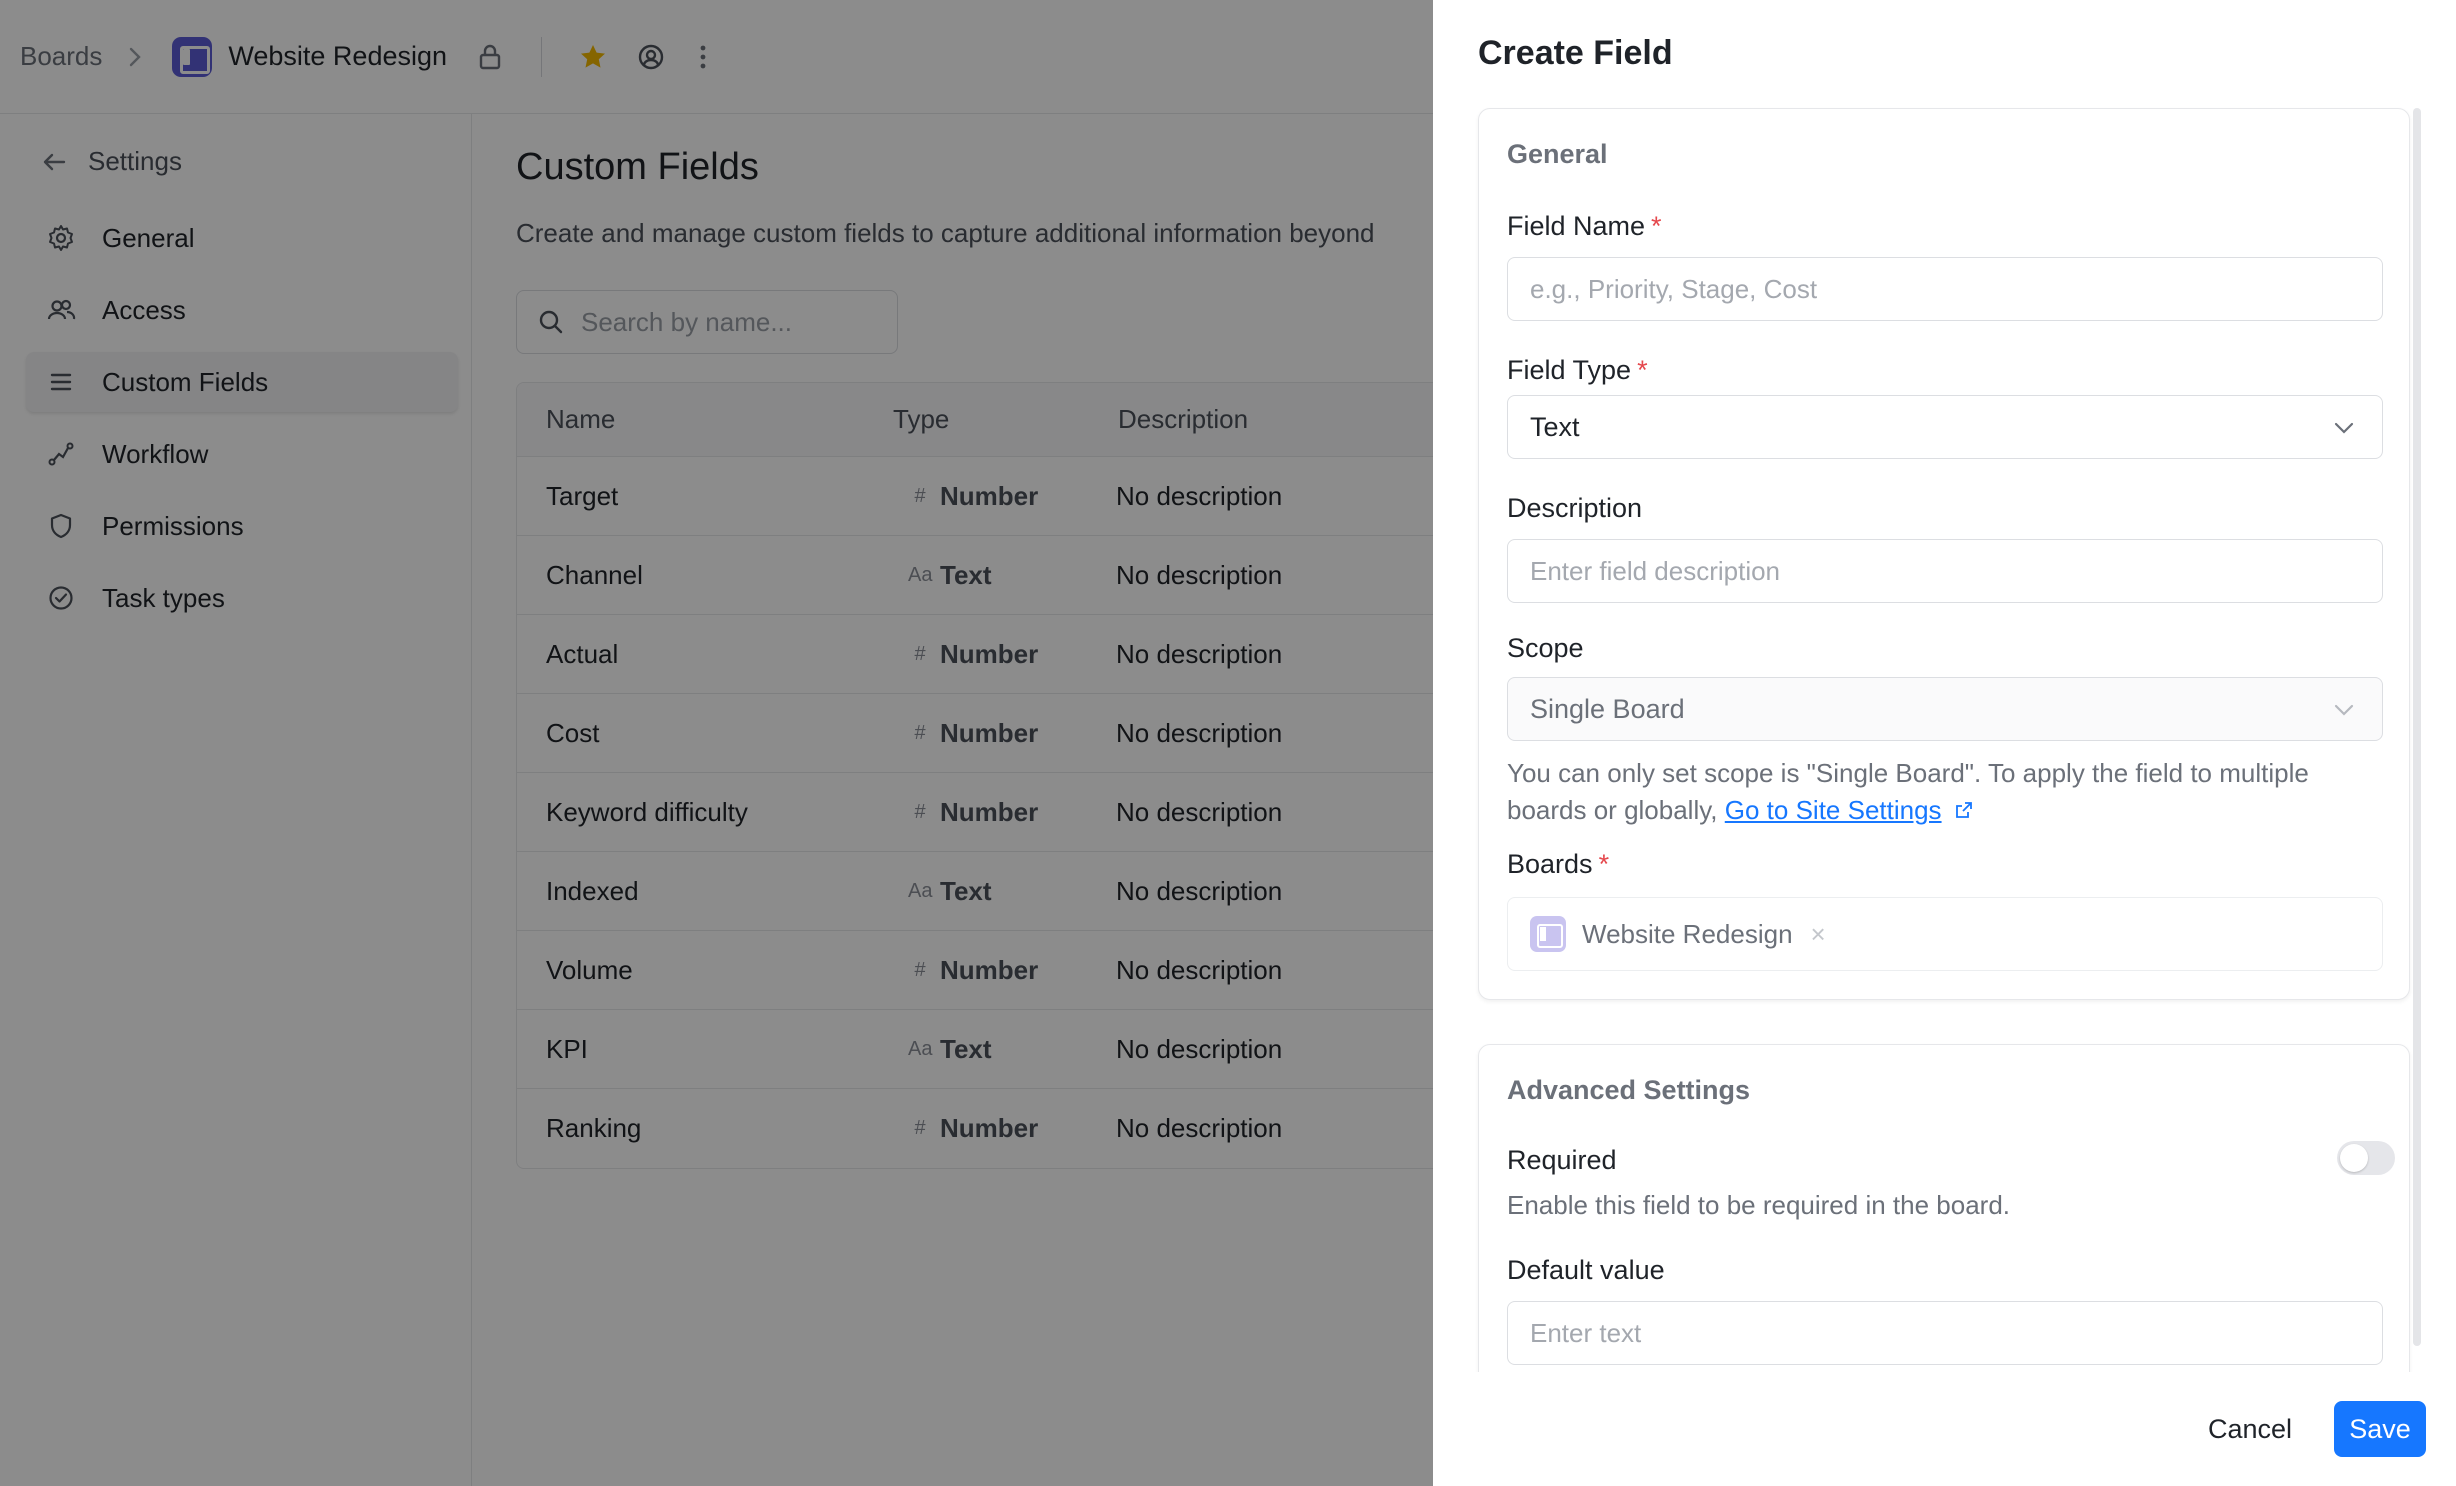 This screenshot has width=2456, height=1486. I want to click on description-input-wrapper, so click(1945, 571).